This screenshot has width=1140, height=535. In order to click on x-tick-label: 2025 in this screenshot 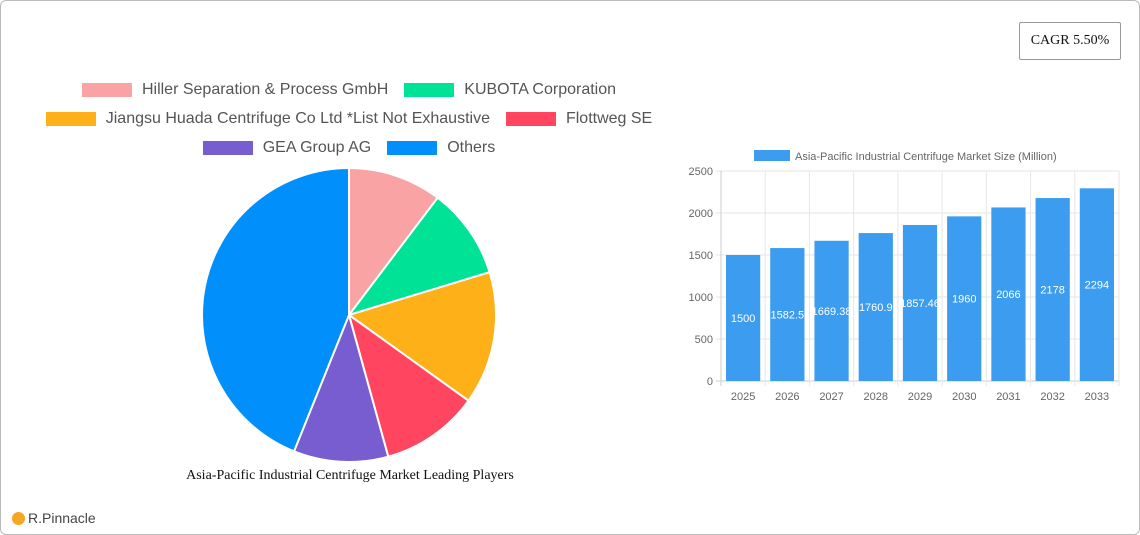, I will do `click(743, 397)`.